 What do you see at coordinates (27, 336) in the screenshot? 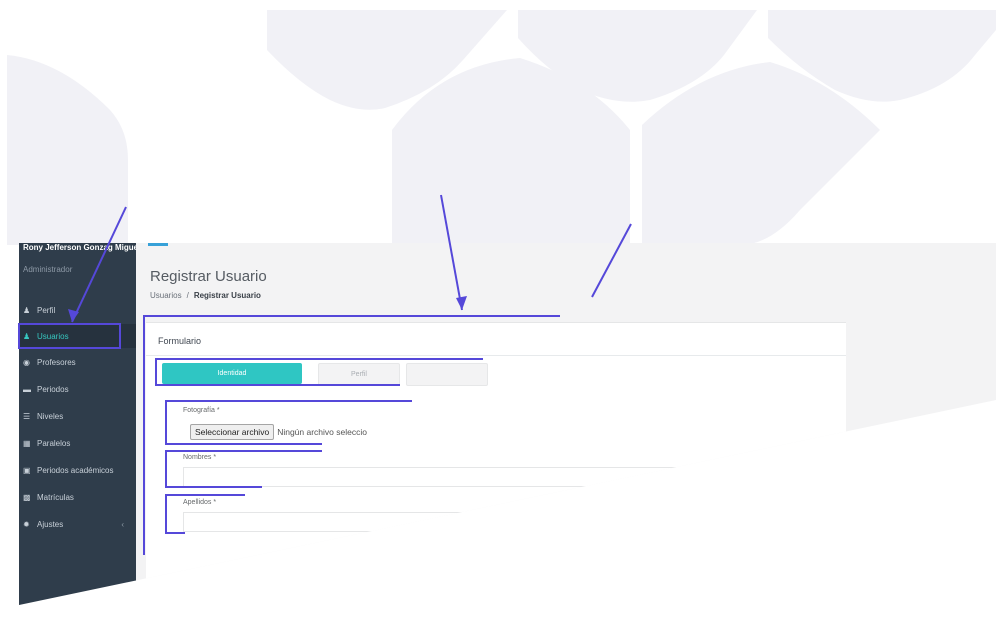
I see `users-icon: ♟` at bounding box center [27, 336].